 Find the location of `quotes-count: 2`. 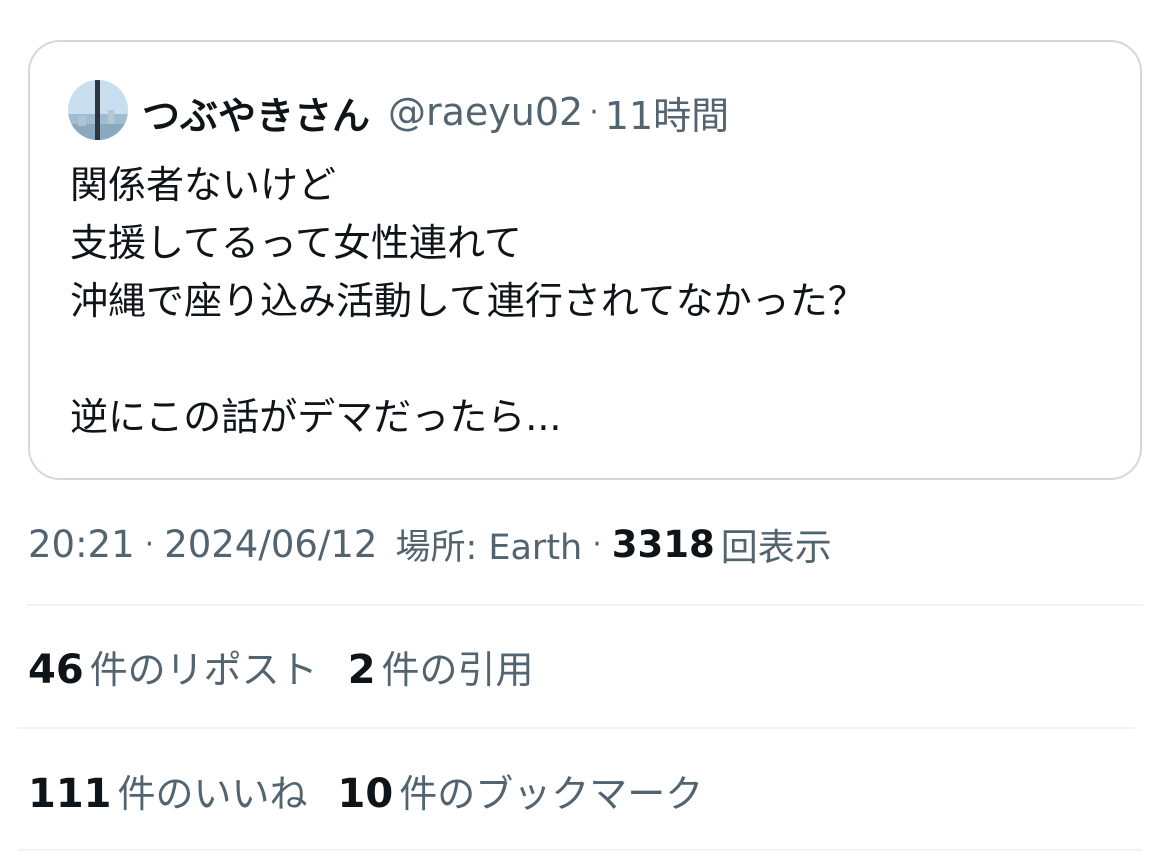

quotes-count: 2 is located at coordinates (361, 669).